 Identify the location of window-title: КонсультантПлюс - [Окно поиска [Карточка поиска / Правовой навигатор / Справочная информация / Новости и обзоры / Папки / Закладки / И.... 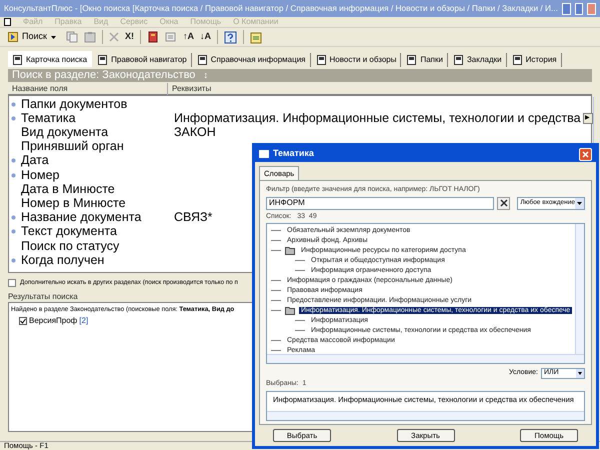
(281, 8).